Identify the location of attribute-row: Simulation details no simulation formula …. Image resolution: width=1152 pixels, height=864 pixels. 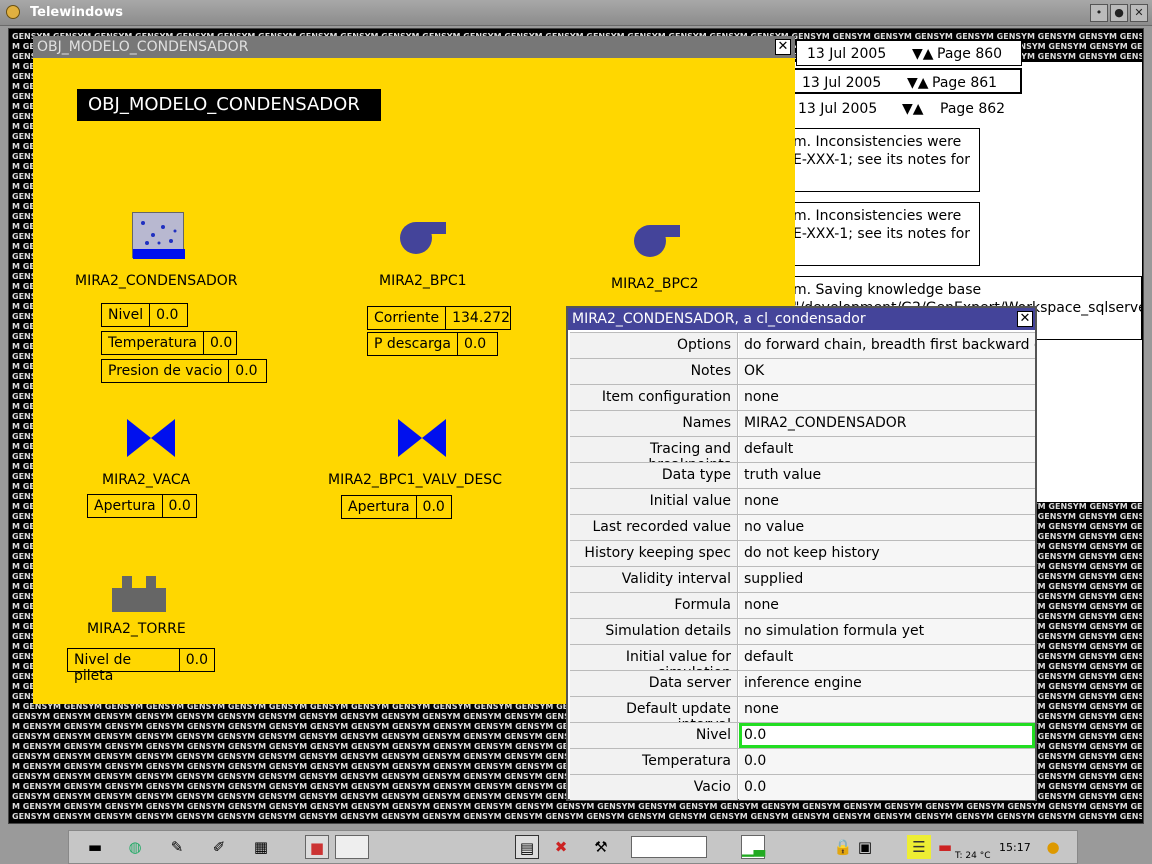
(802, 631).